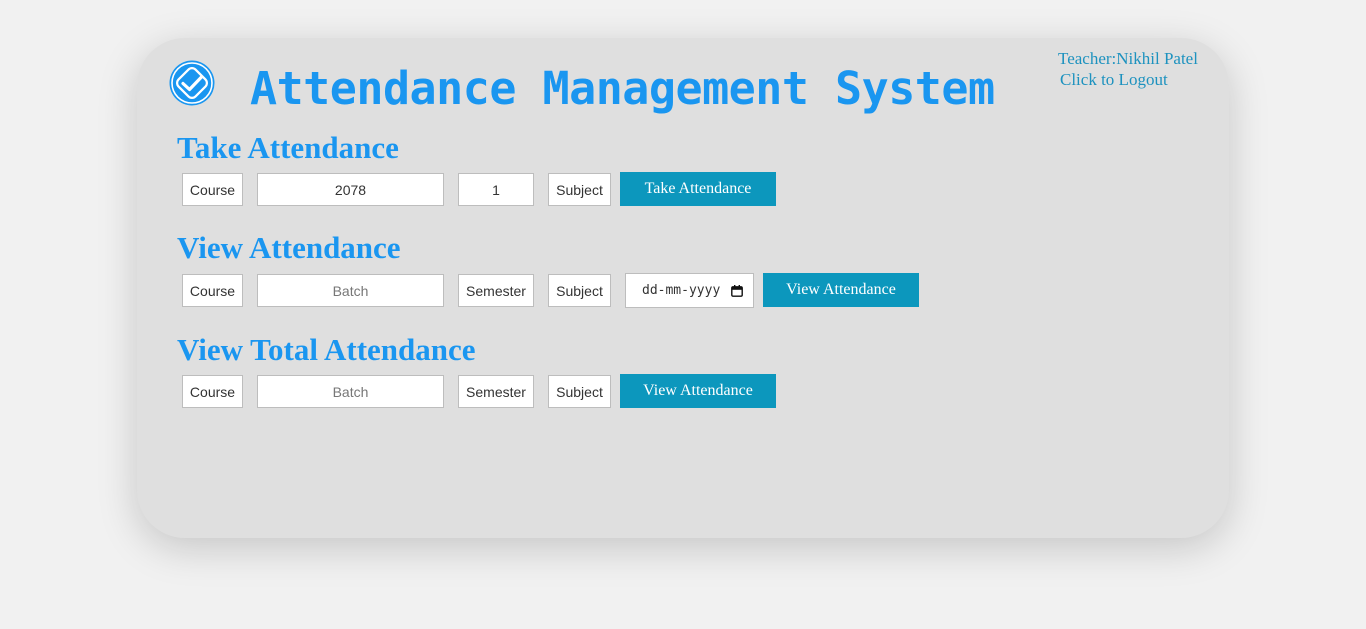  I want to click on logout-link: Click to Logout, so click(1114, 79).